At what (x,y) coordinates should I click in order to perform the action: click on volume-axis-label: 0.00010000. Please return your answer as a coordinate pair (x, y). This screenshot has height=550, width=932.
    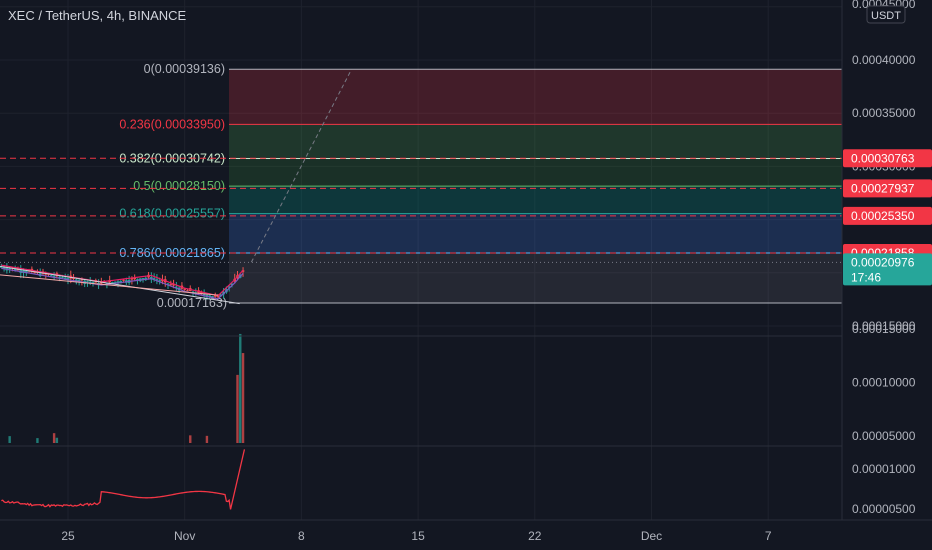
    Looking at the image, I should click on (884, 383).